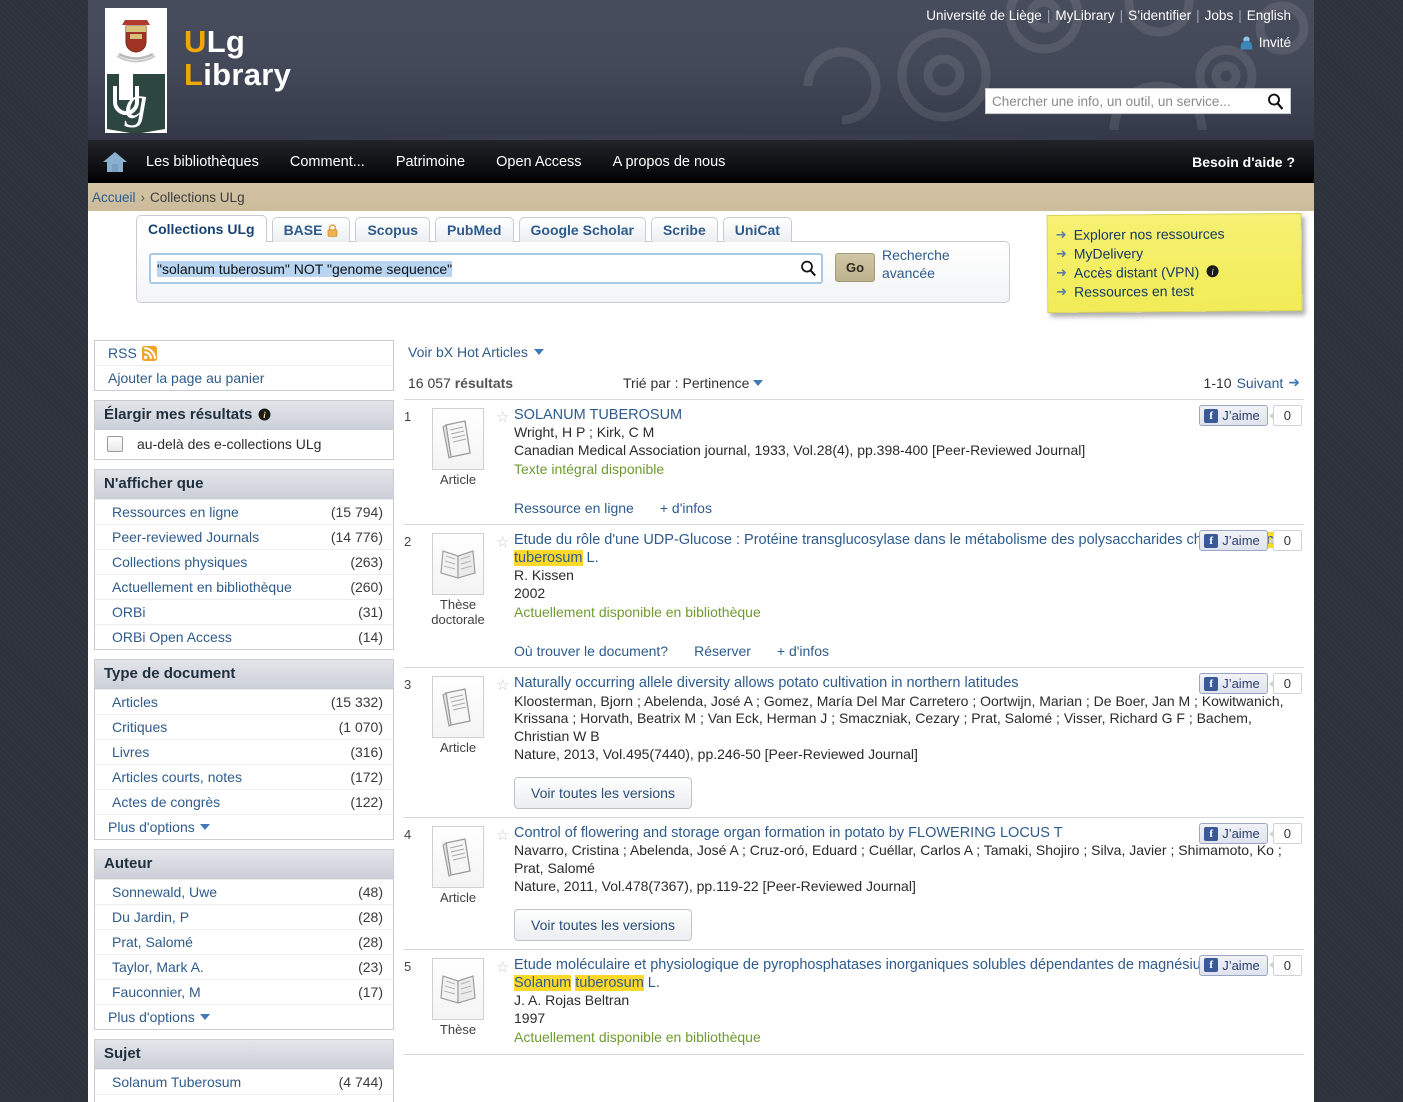  Describe the element at coordinates (115, 162) in the screenshot. I see `home-icon` at that location.